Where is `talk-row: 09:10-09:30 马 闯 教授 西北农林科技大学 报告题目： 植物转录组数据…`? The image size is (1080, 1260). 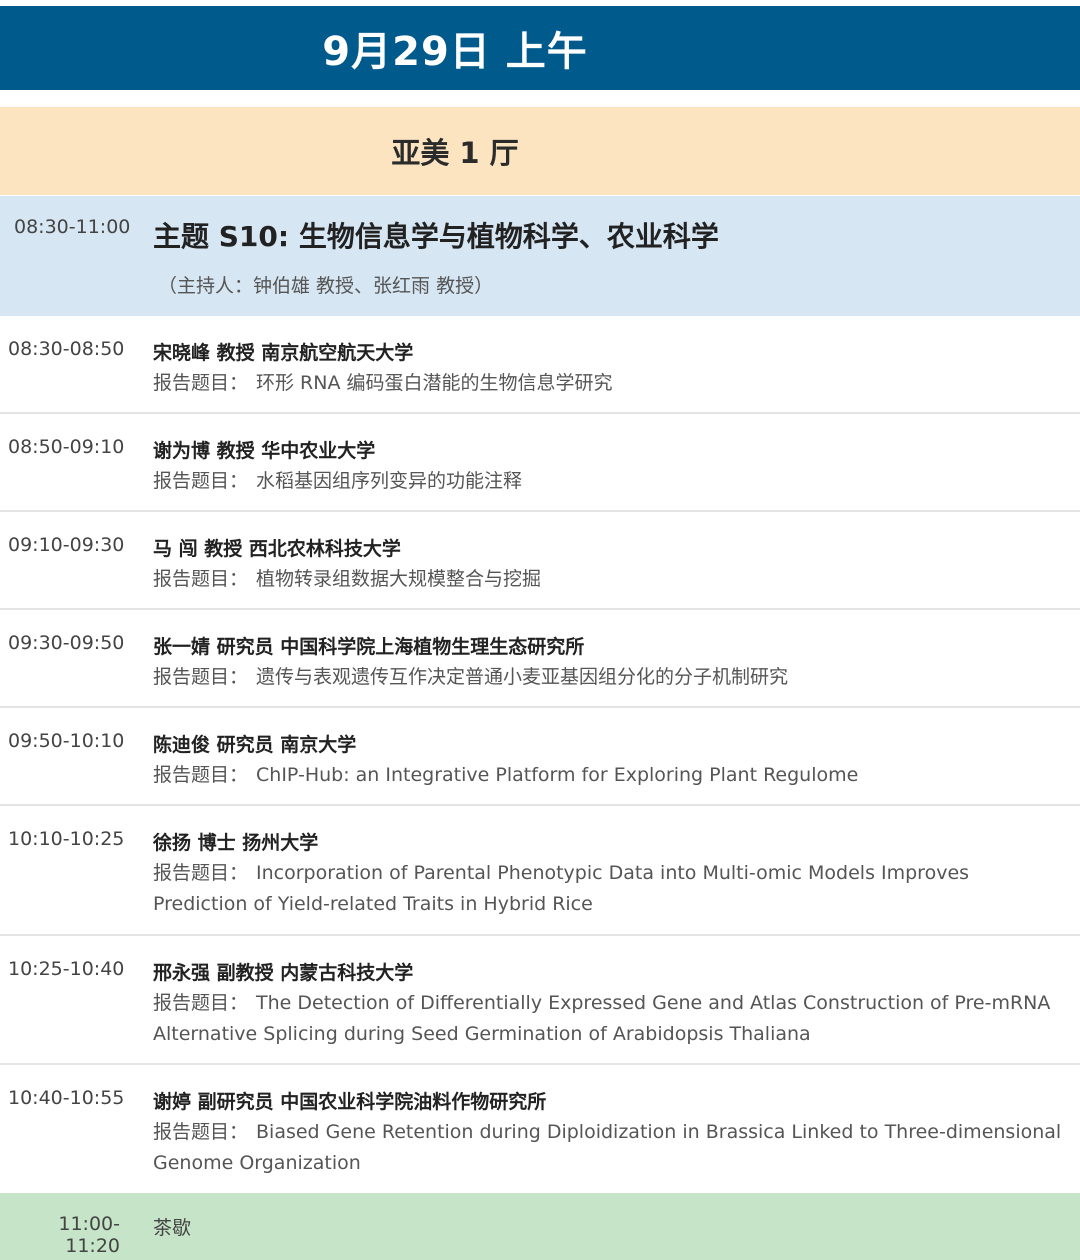 talk-row: 09:10-09:30 马 闯 教授 西北农林科技大学 报告题目： 植物转录组数据… is located at coordinates (540, 561).